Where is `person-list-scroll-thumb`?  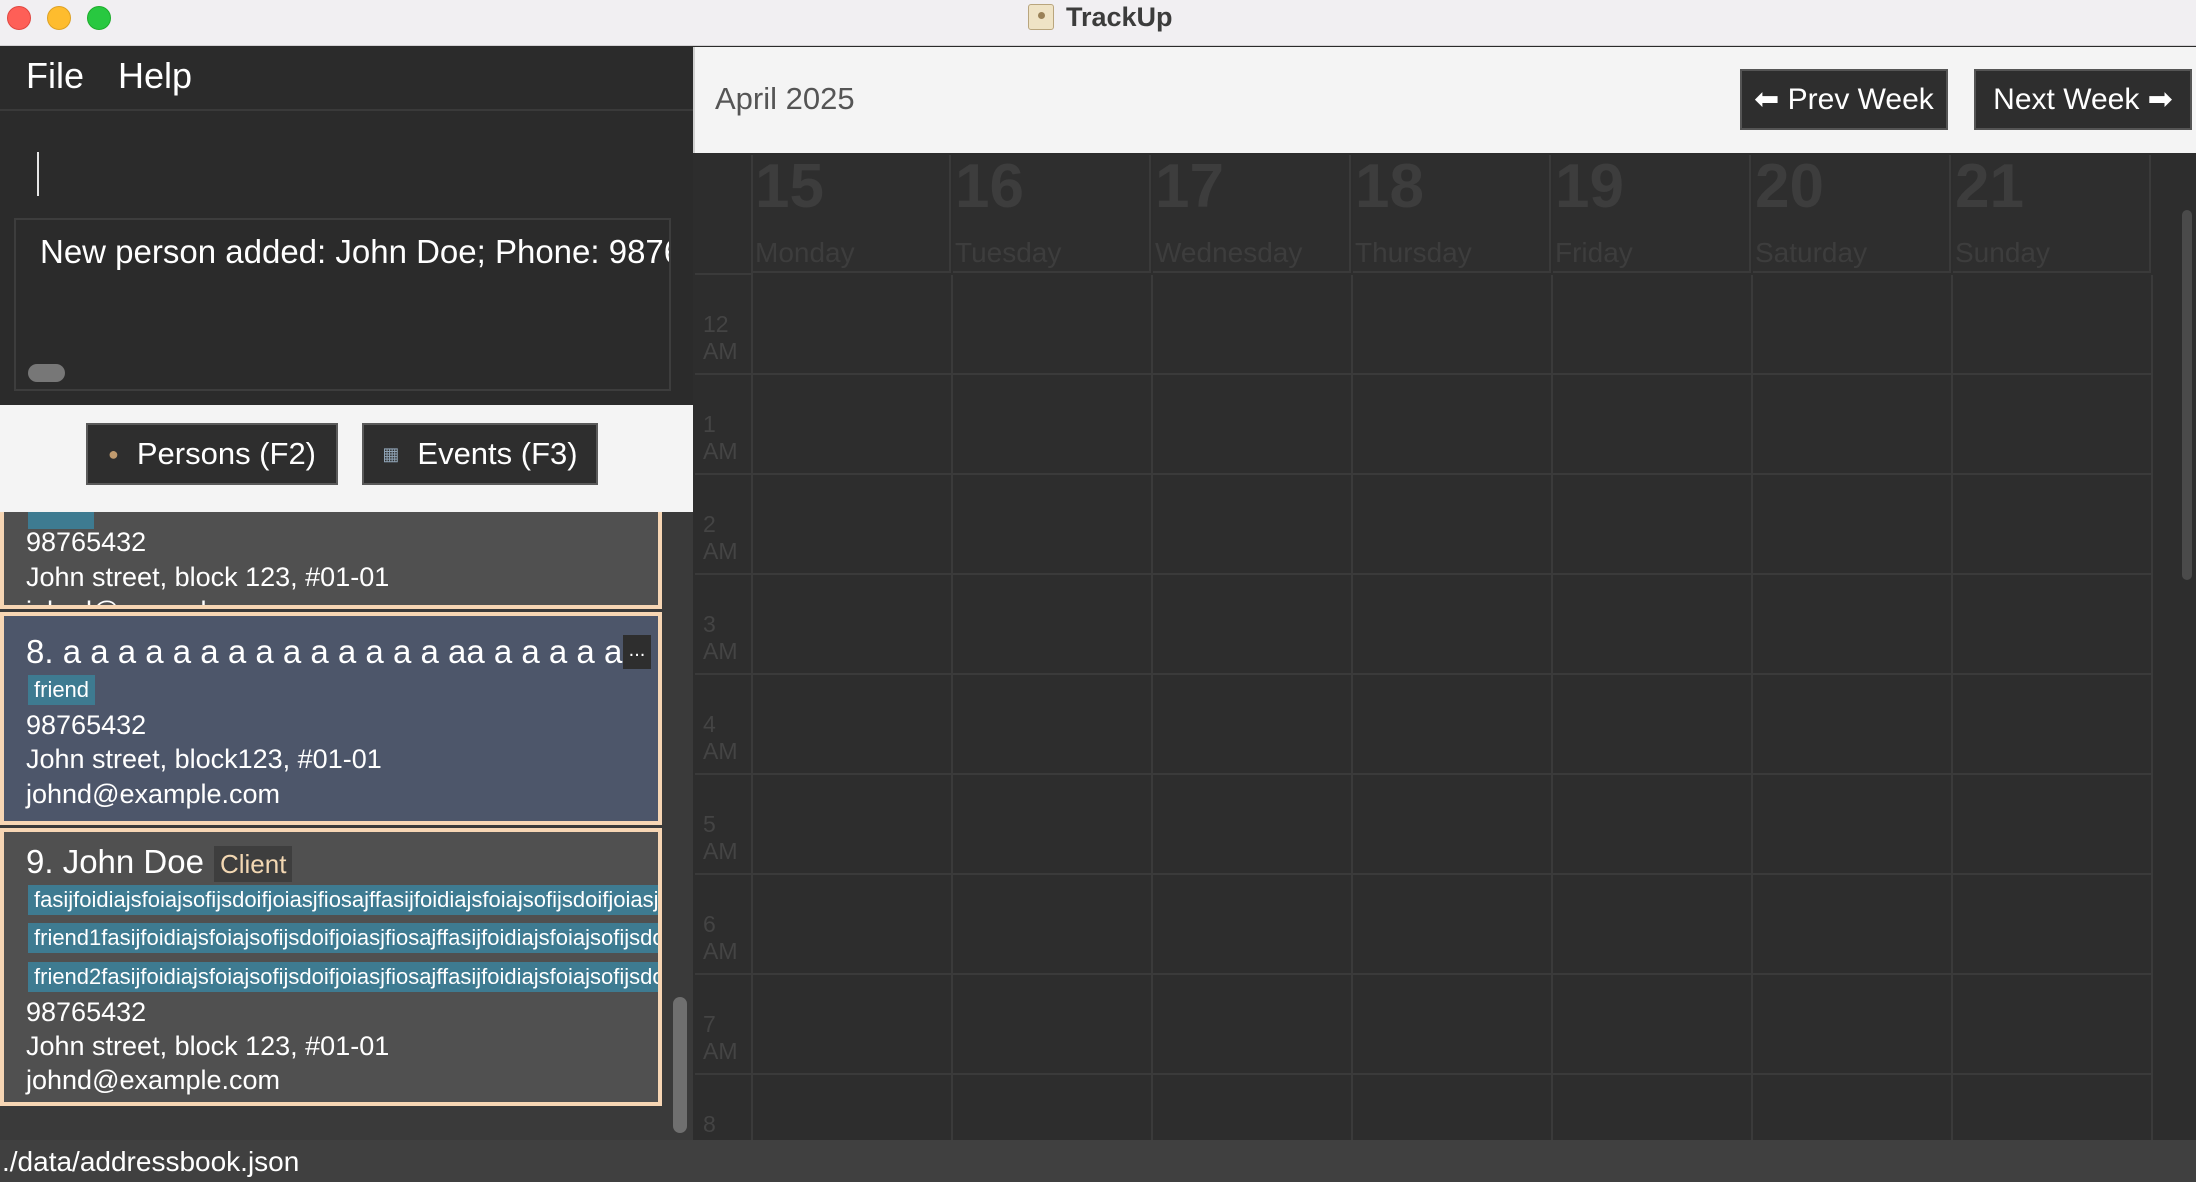 person-list-scroll-thumb is located at coordinates (680, 1065).